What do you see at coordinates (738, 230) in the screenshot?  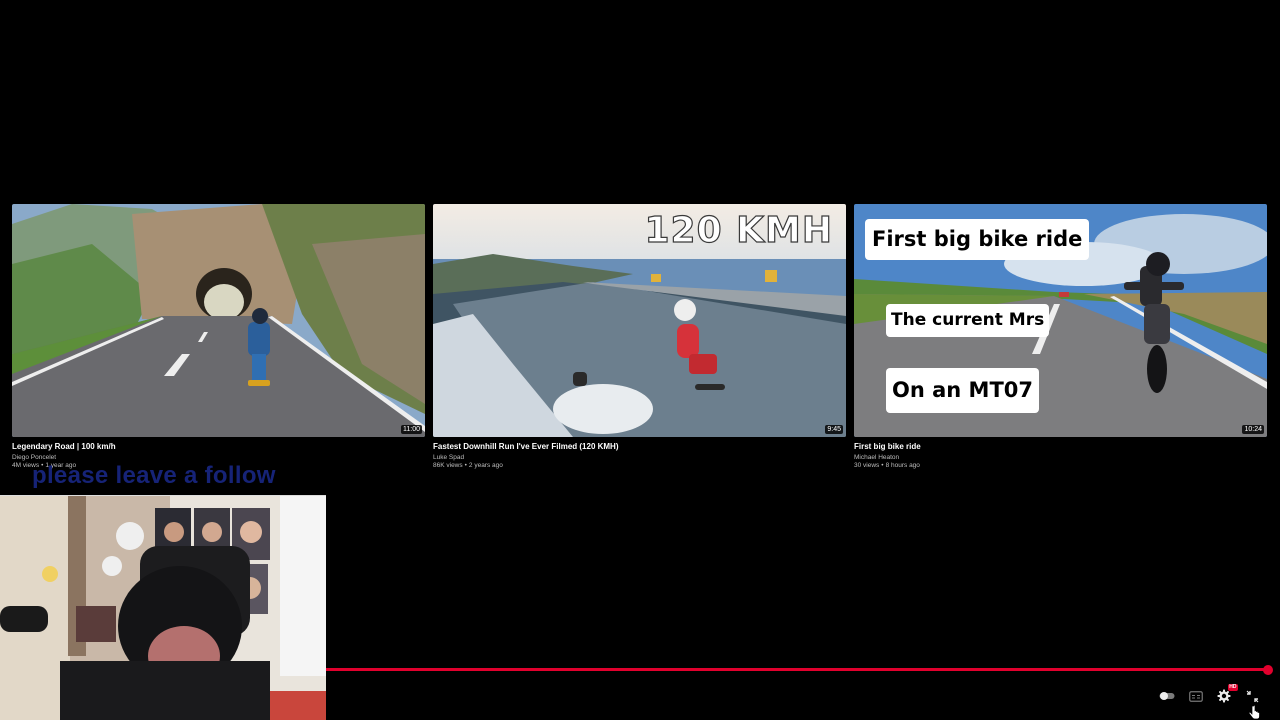 I see `thumbnail-overlay-text: 120 KMH` at bounding box center [738, 230].